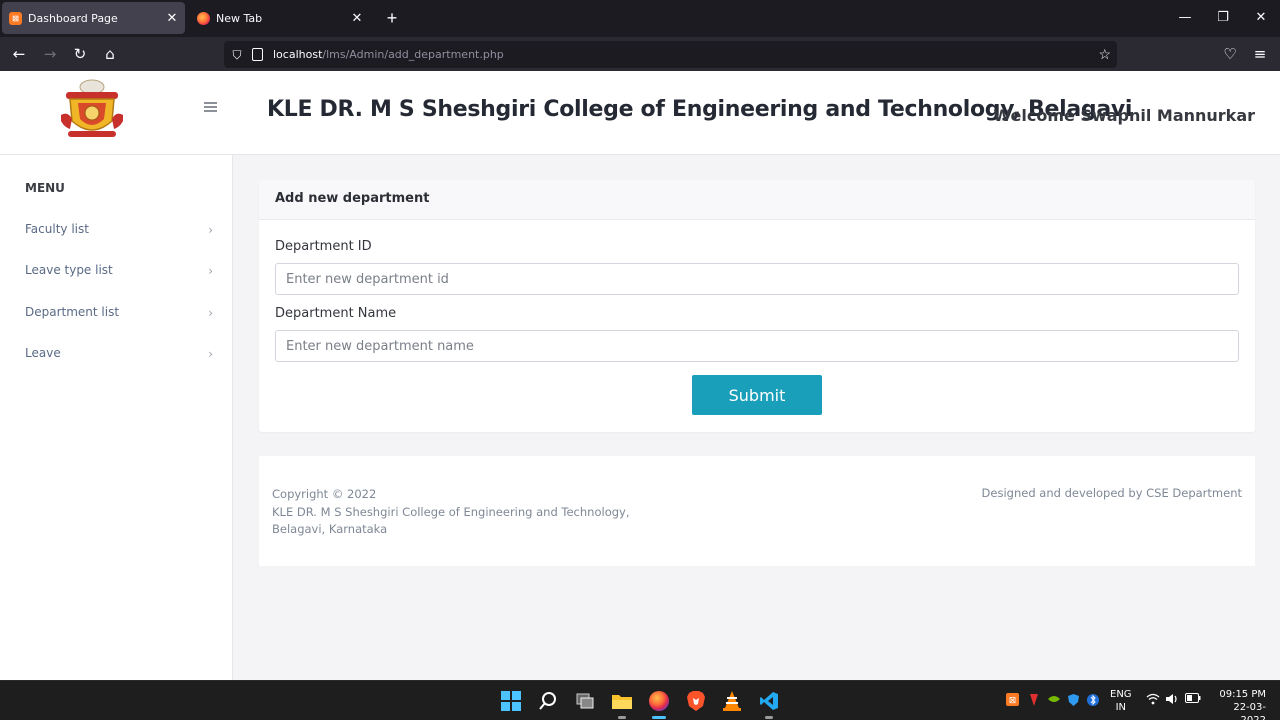  Describe the element at coordinates (769, 704) in the screenshot. I see `vscode-icon` at that location.